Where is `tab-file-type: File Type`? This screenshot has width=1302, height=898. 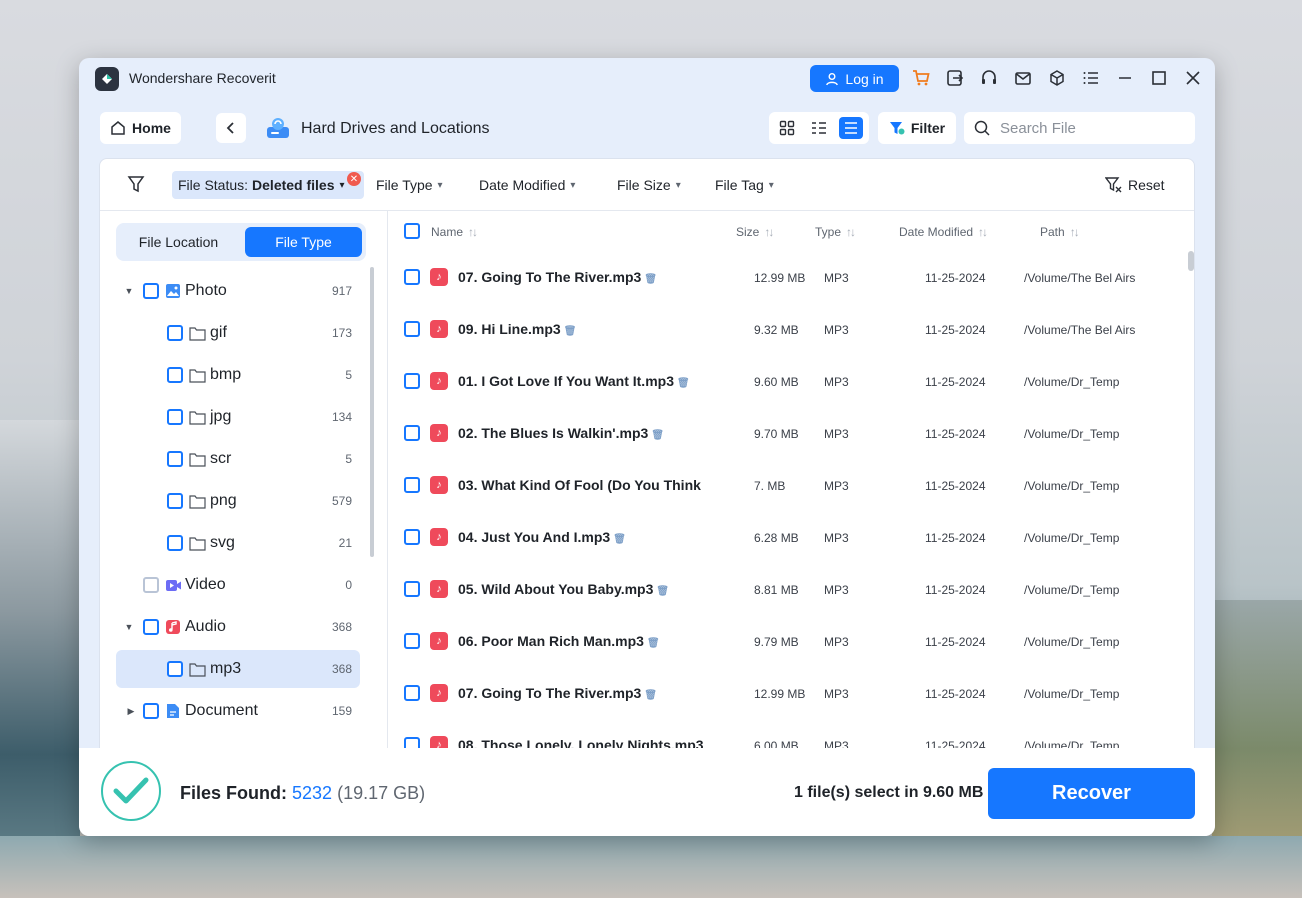 tab-file-type: File Type is located at coordinates (303, 242).